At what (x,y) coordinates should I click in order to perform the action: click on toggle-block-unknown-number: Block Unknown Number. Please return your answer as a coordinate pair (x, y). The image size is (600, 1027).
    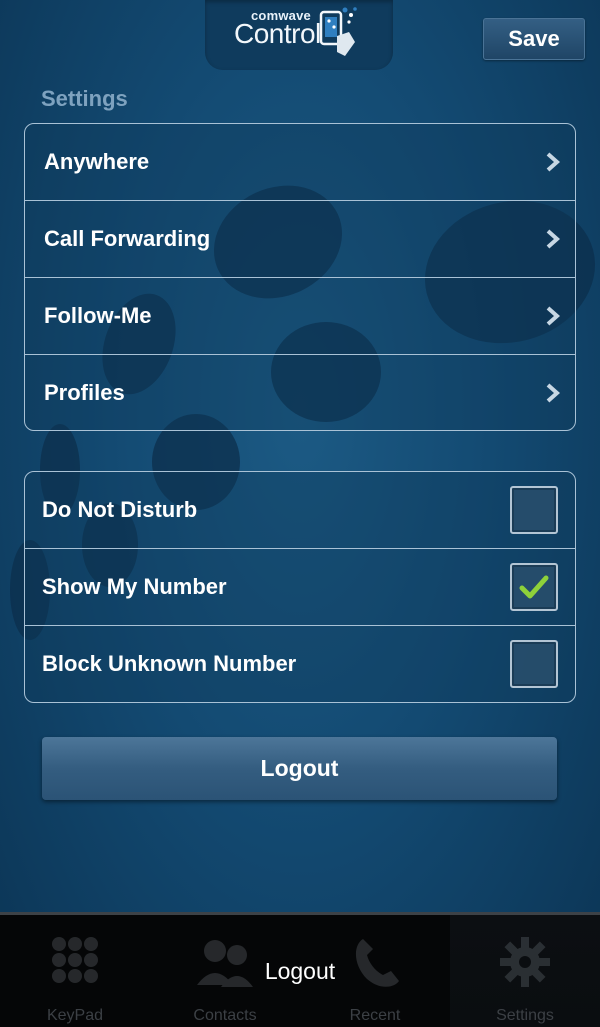
    Looking at the image, I should click on (300, 664).